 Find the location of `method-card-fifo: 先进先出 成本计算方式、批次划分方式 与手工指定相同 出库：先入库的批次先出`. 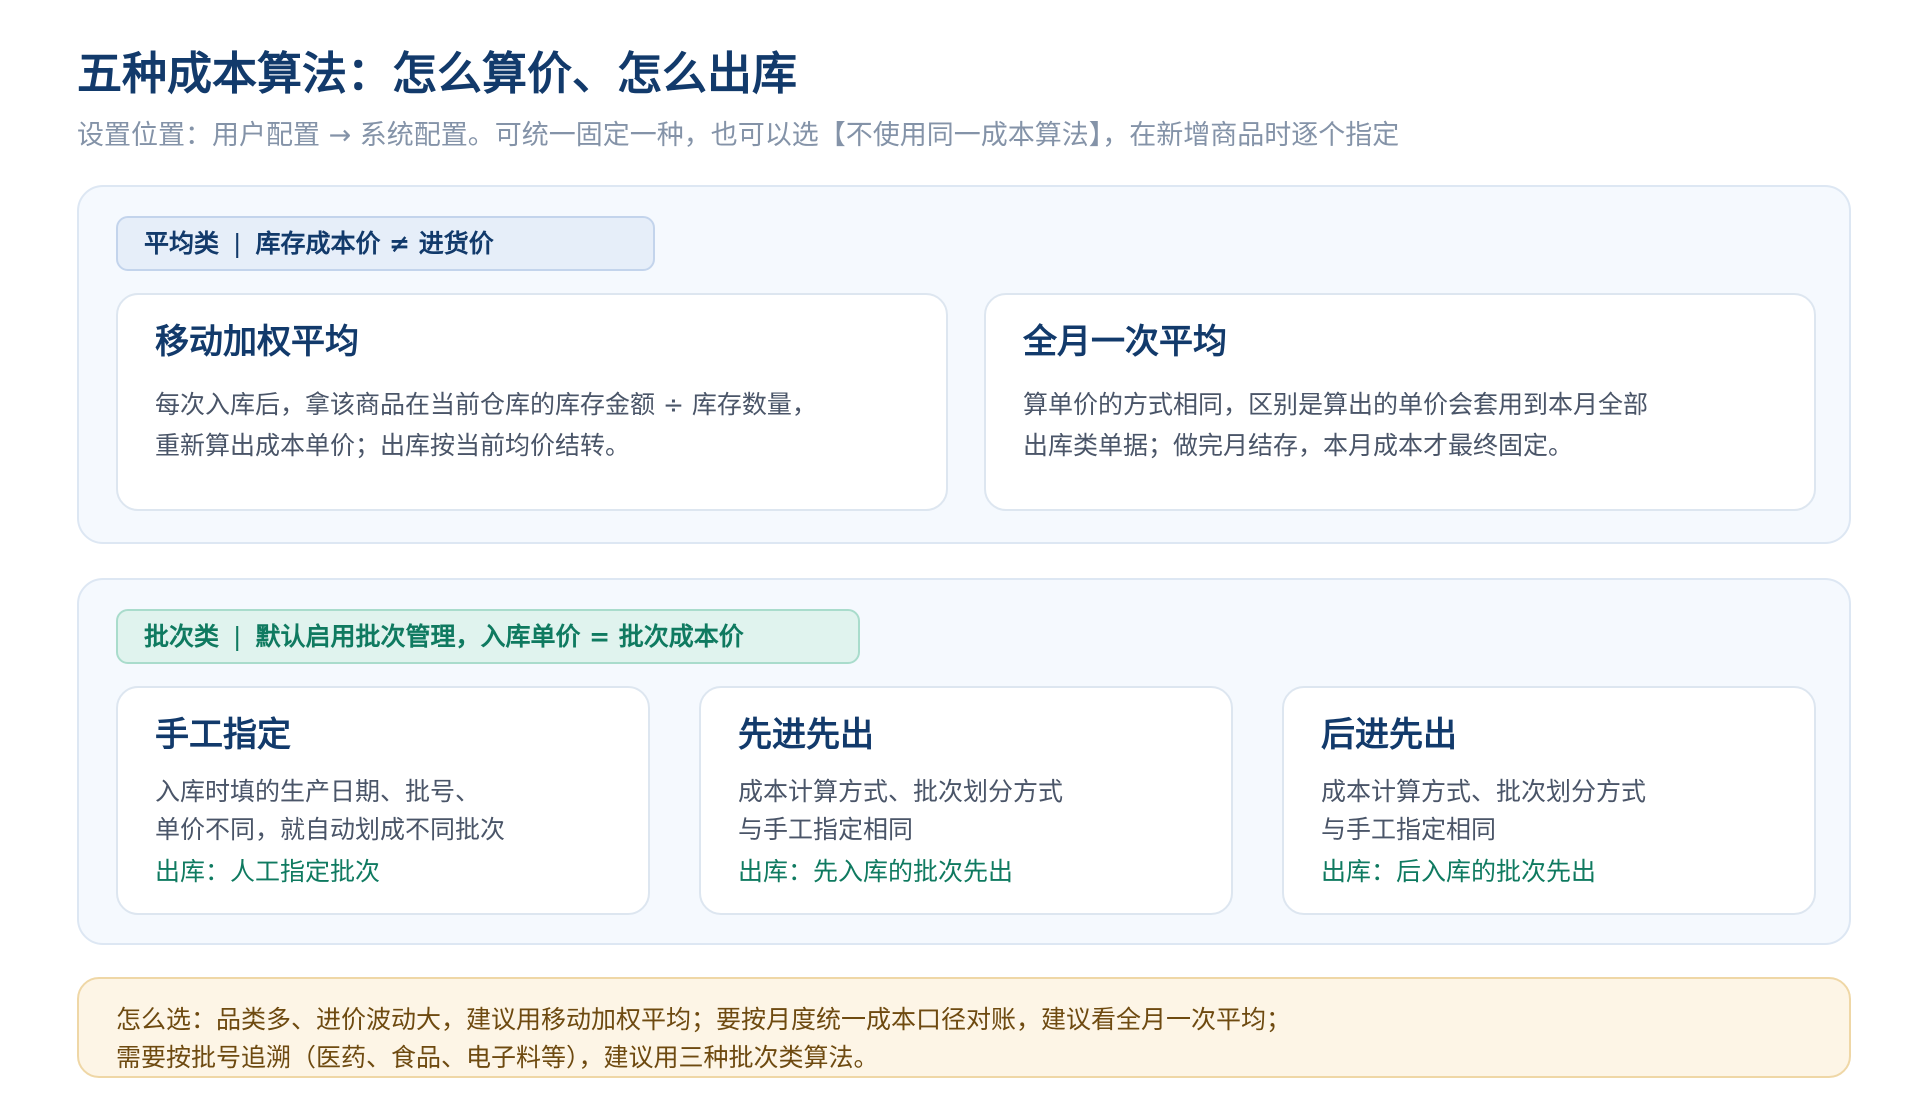

method-card-fifo: 先进先出 成本计算方式、批次划分方式 与手工指定相同 出库：先入库的批次先出 is located at coordinates (966, 800).